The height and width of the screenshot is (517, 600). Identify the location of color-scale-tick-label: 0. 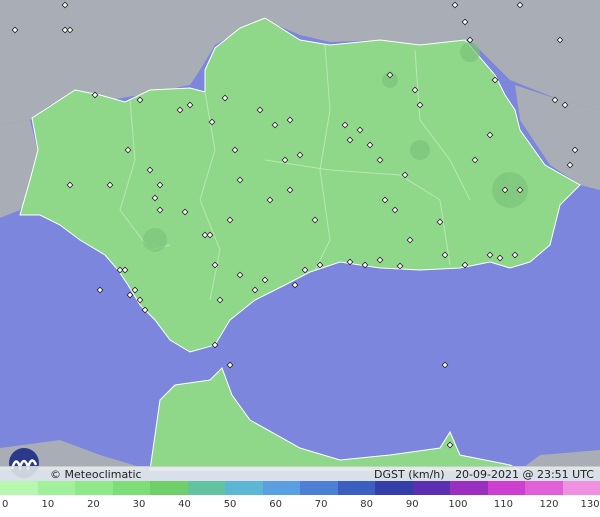
(5, 504).